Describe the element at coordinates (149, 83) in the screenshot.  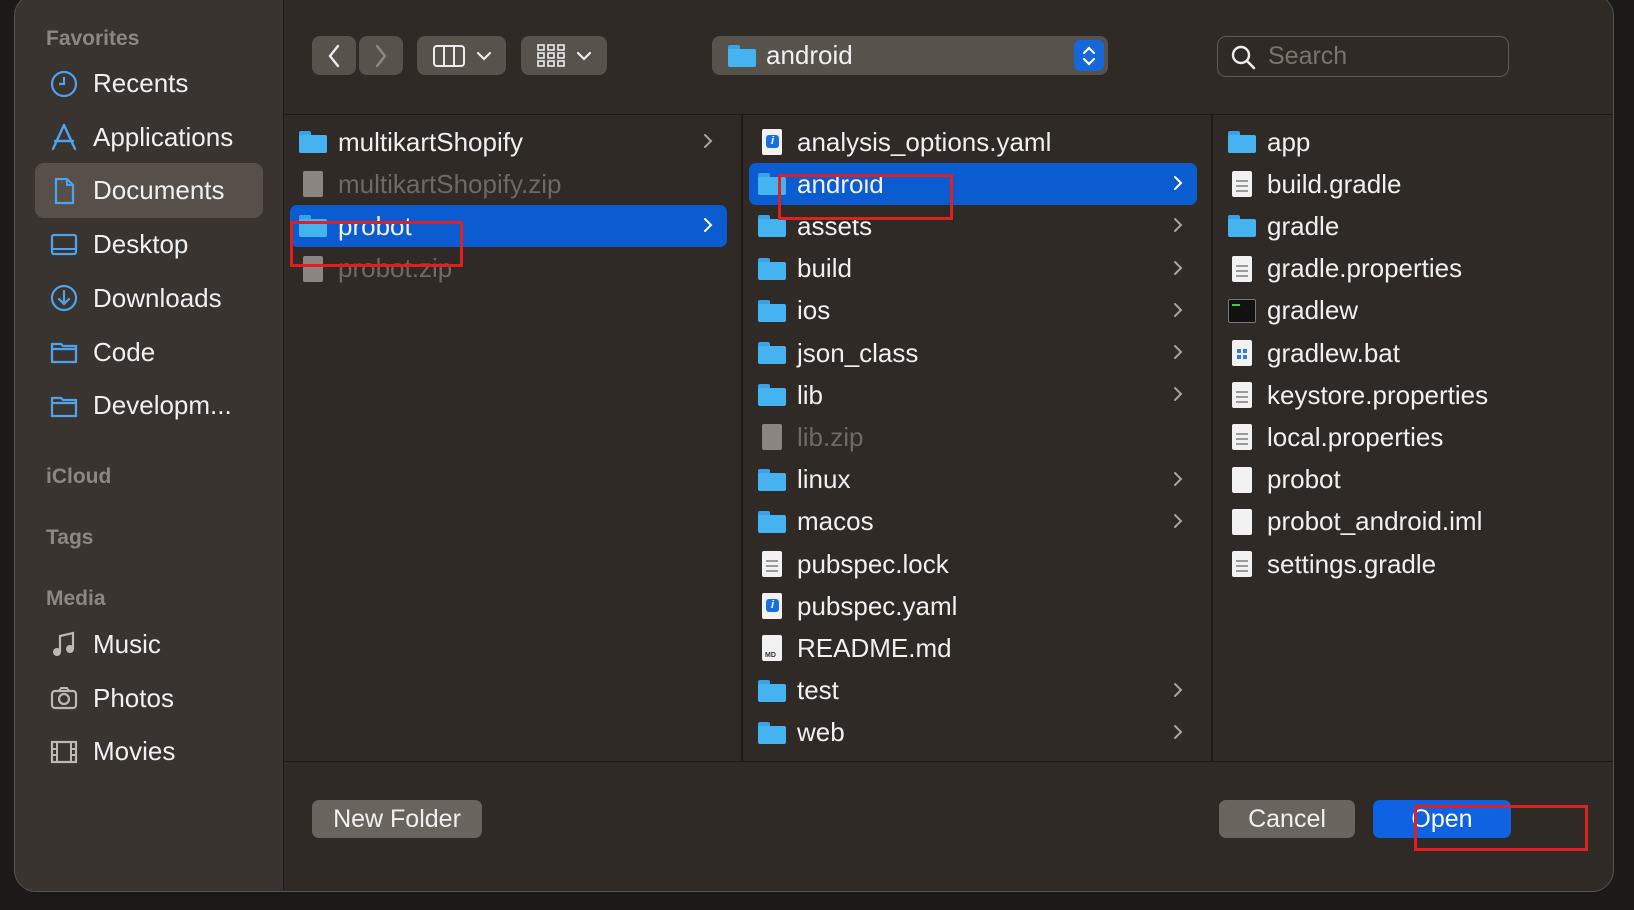
I see `sidebar-item-recents: Recents` at that location.